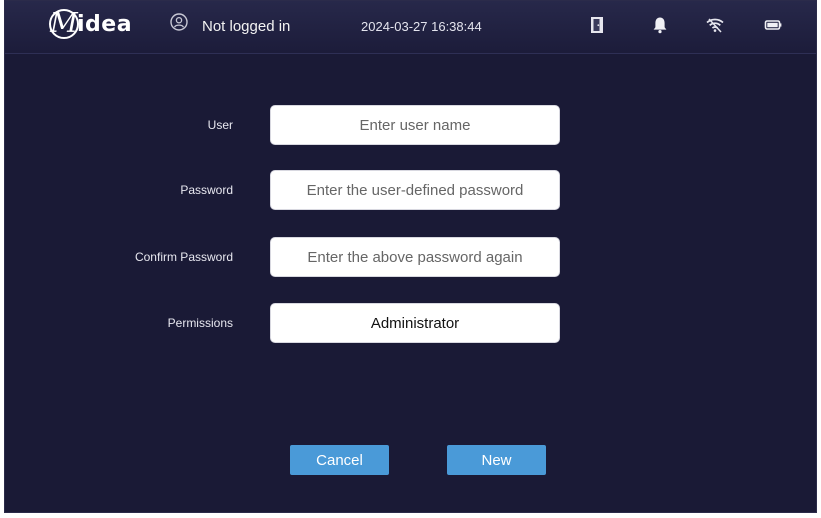  I want to click on bell-icon, so click(660, 25).